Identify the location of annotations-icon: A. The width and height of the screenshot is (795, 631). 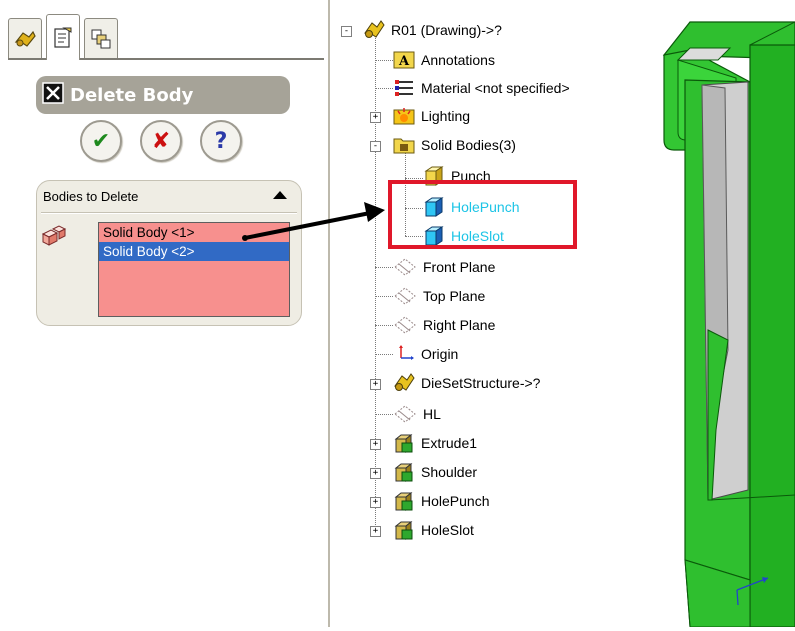
(404, 60).